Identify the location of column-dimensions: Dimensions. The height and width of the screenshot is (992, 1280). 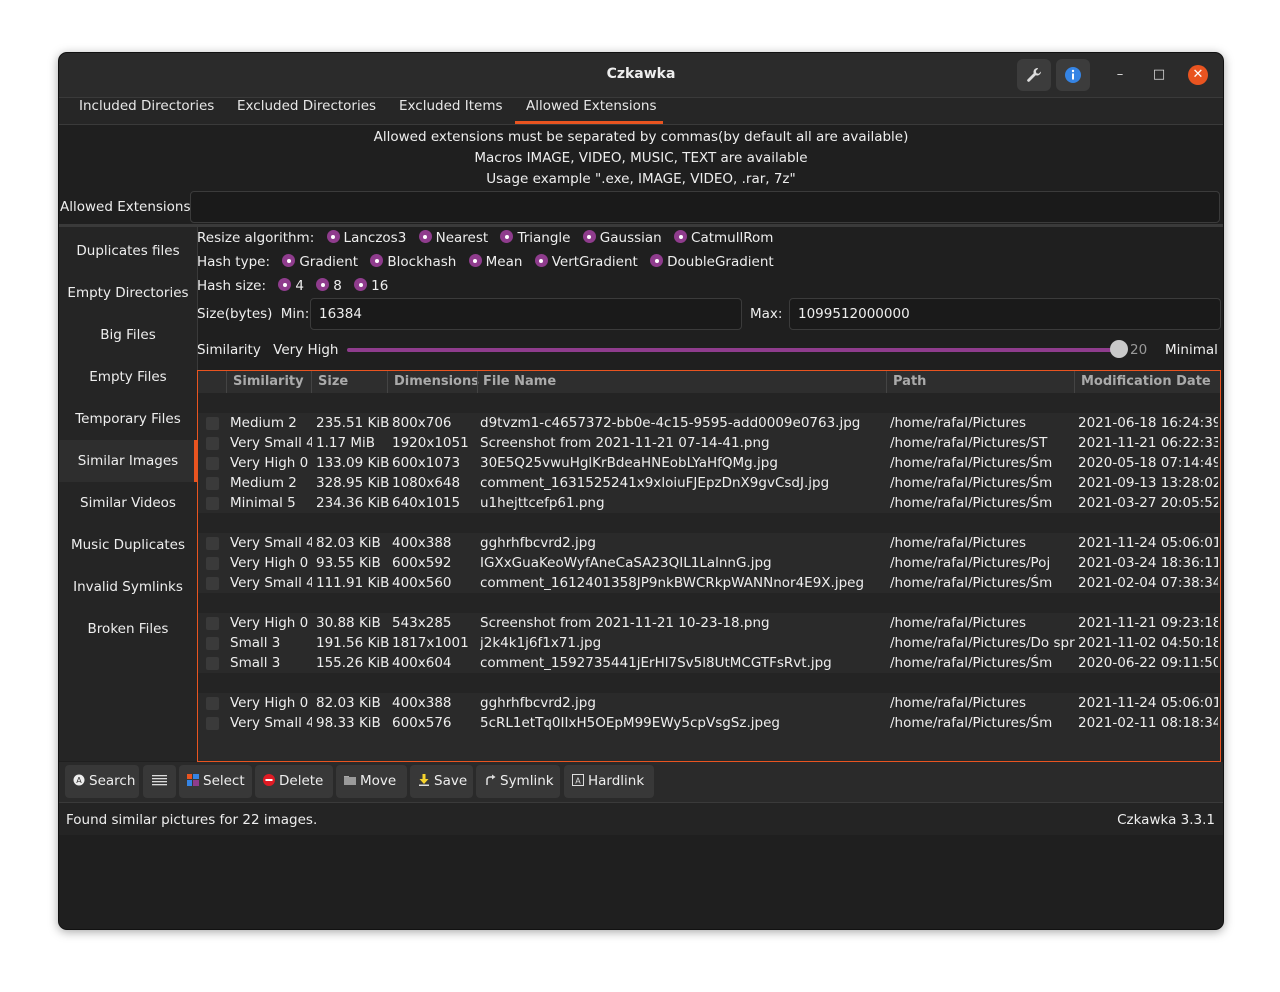
(436, 381).